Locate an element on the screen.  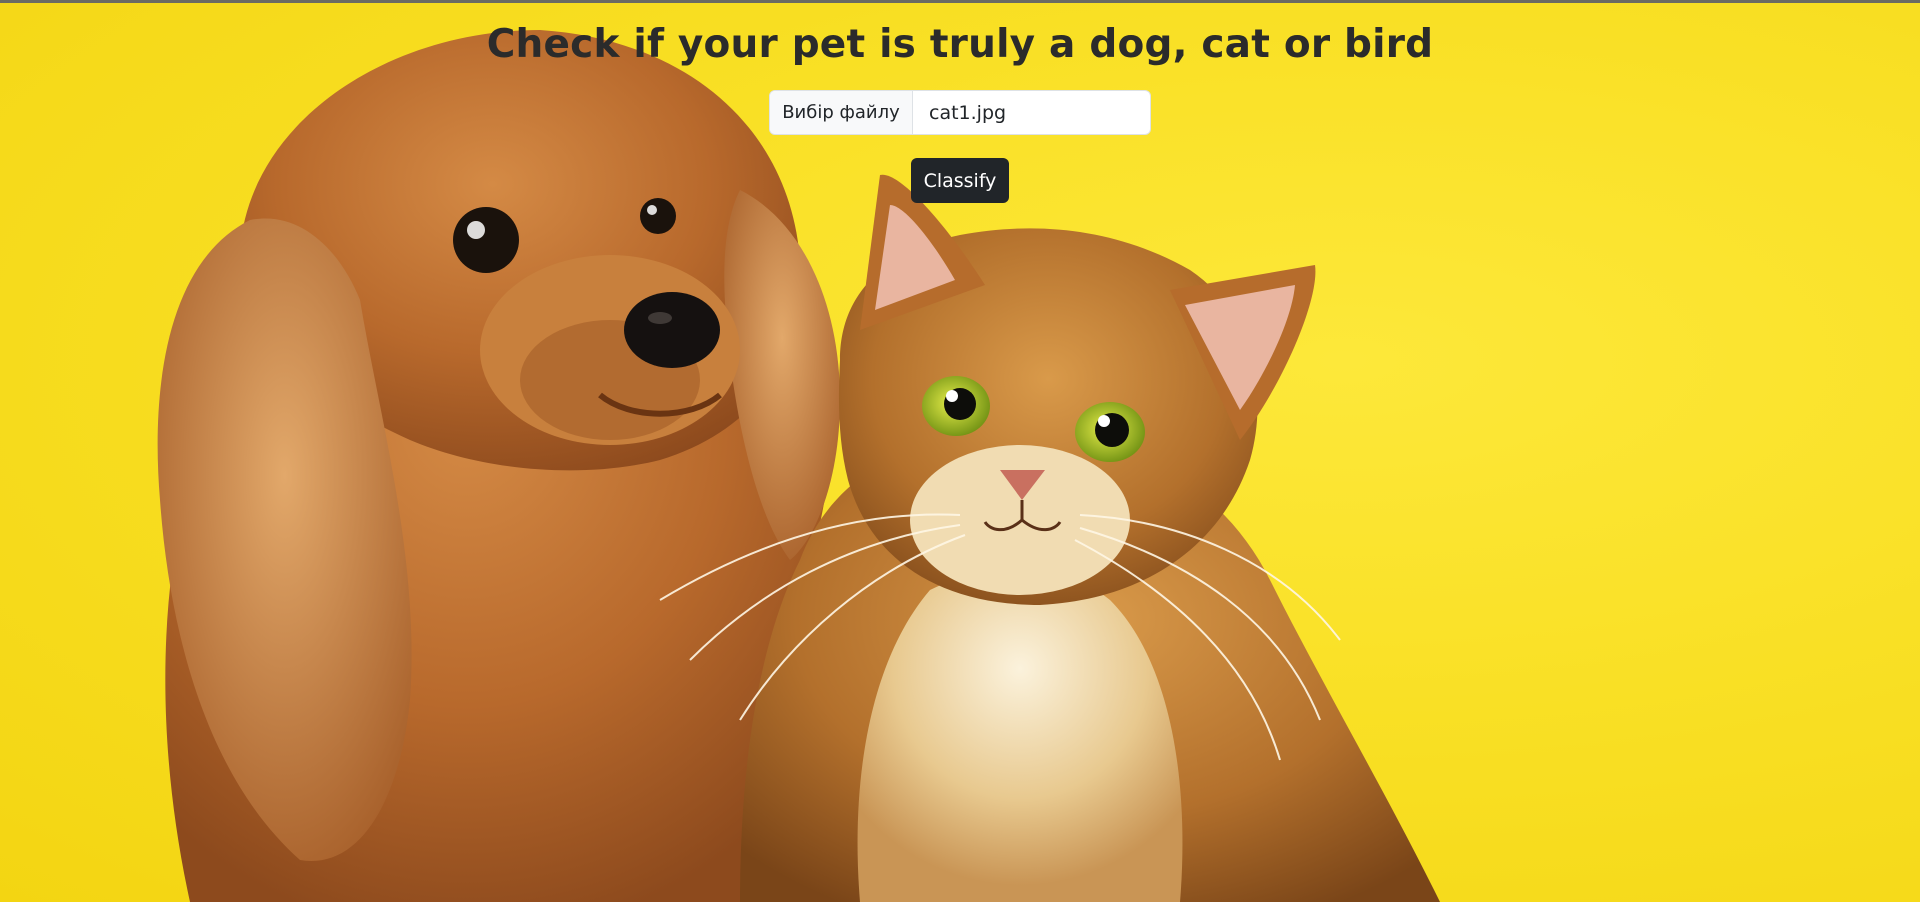
classify-button: Classify is located at coordinates (960, 180).